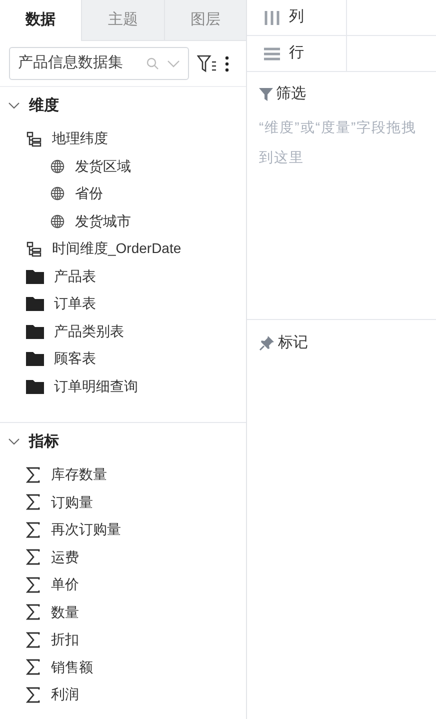  What do you see at coordinates (227, 64) in the screenshot?
I see `more-icon` at bounding box center [227, 64].